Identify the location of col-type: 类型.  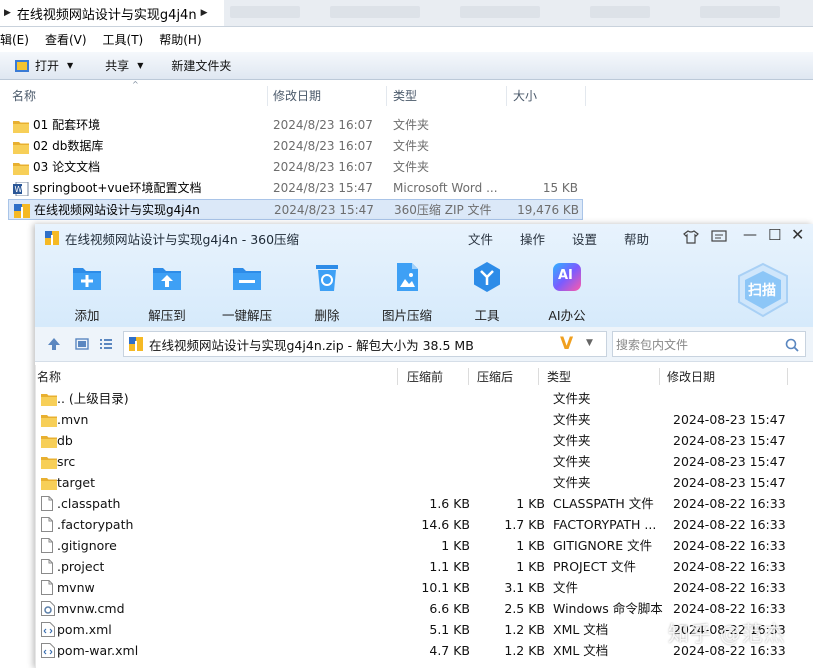
(405, 96).